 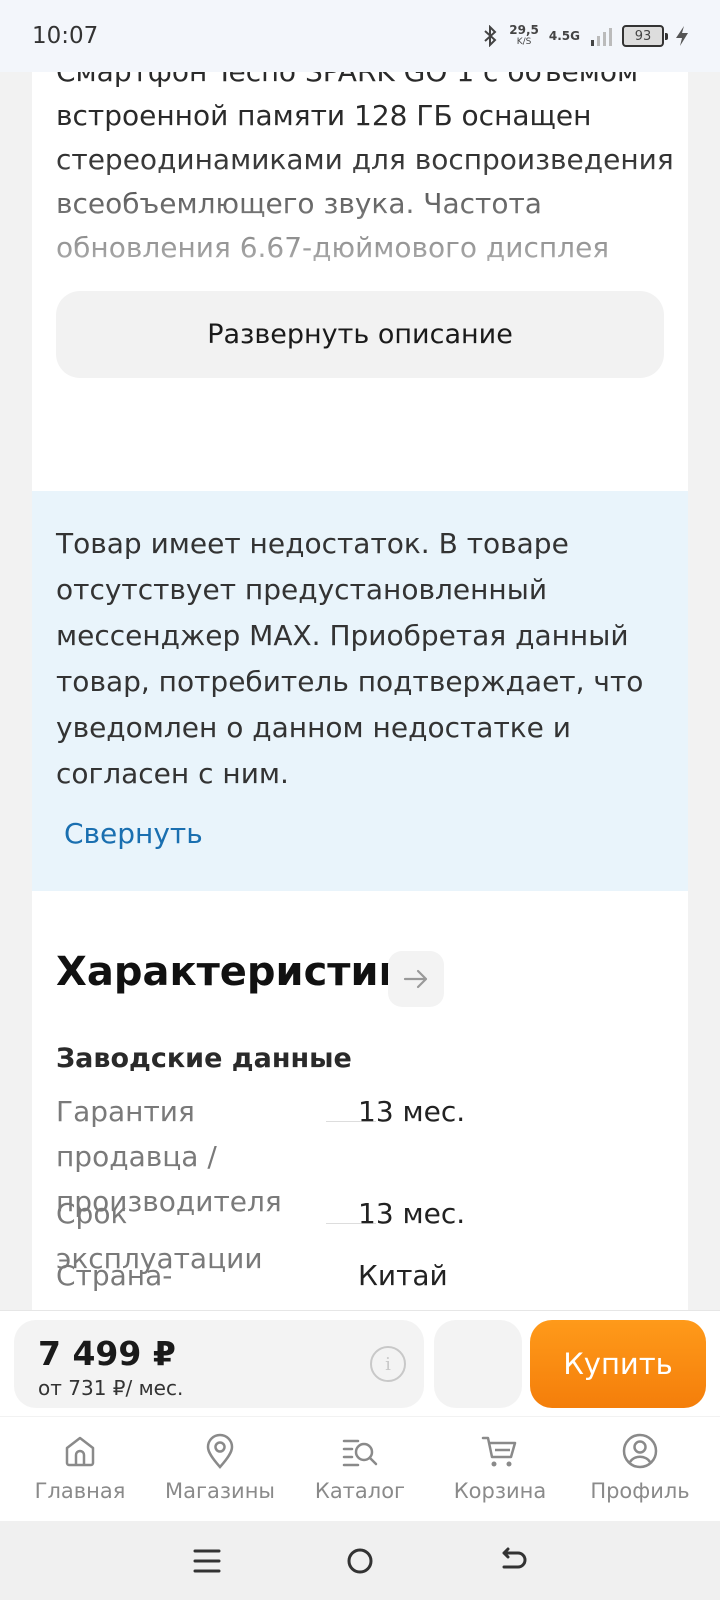 I want to click on tab-profile: Профиль, so click(x=640, y=1469).